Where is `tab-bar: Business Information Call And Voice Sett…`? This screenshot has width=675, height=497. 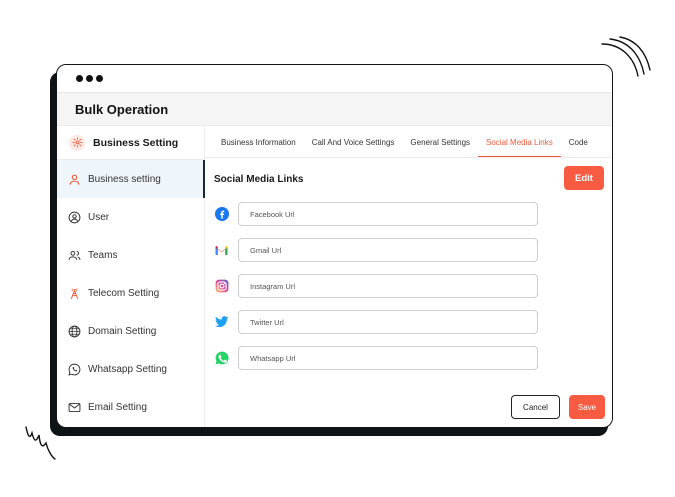 tab-bar: Business Information Call And Voice Sett… is located at coordinates (408, 142).